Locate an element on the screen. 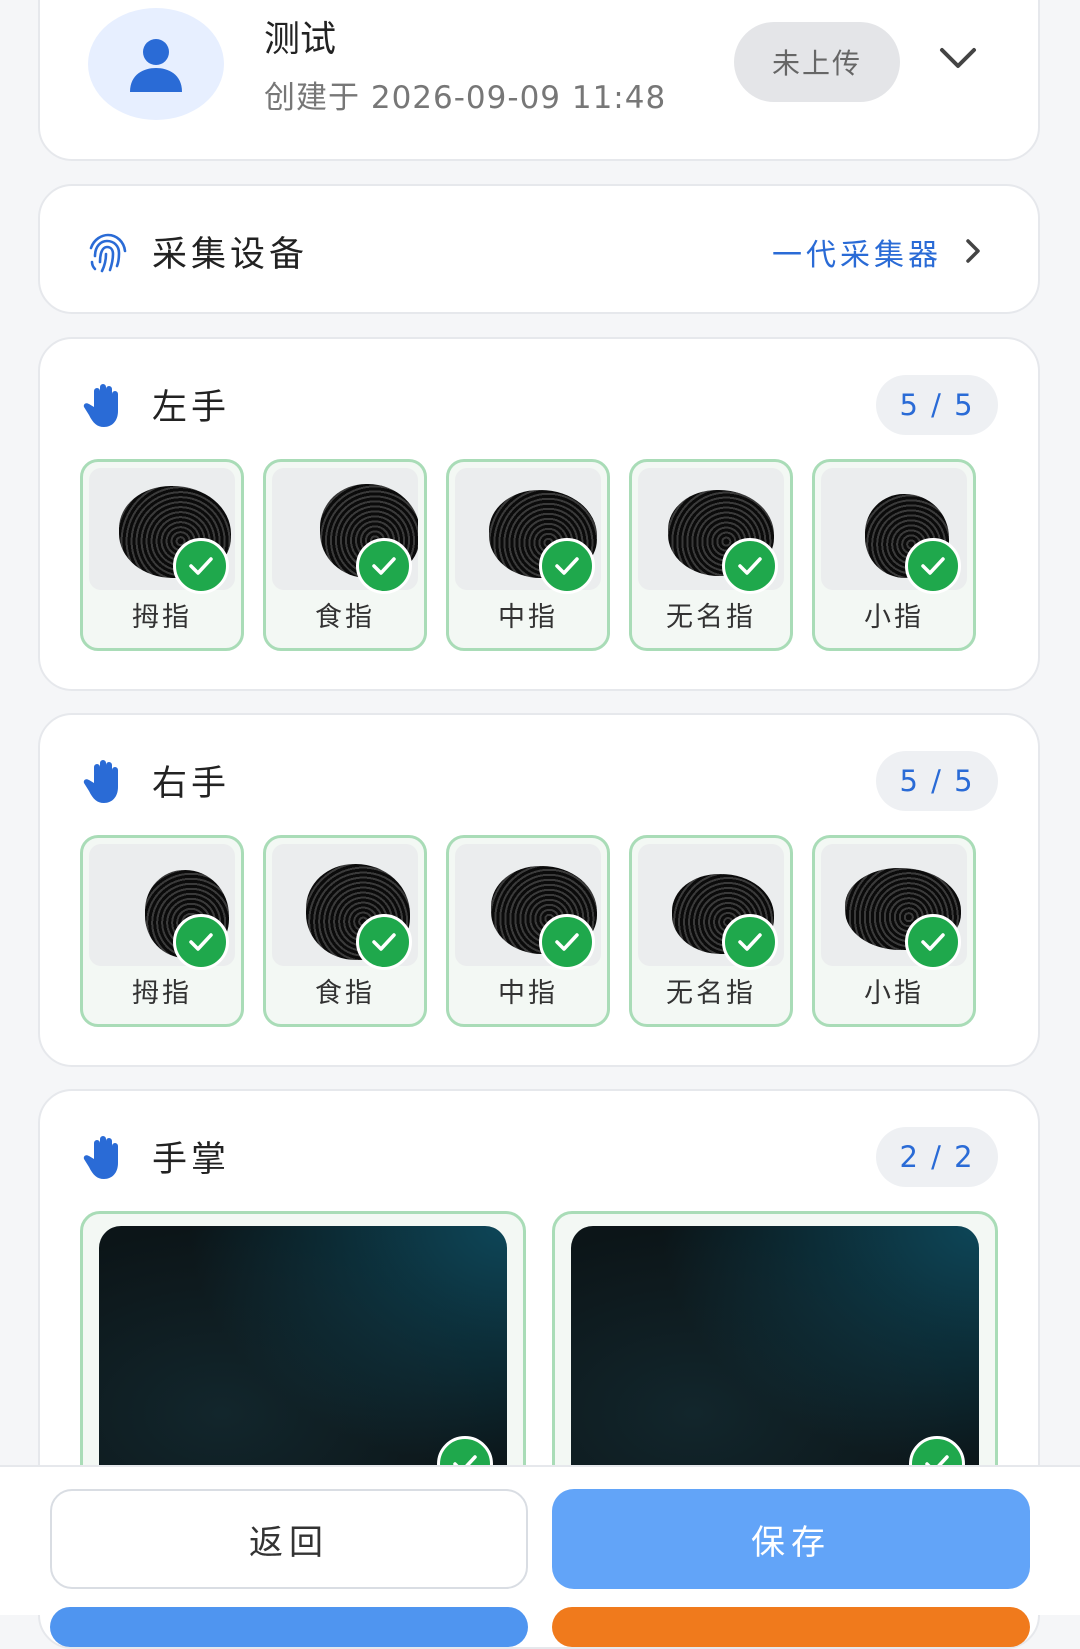  section-title: 手掌 is located at coordinates (191, 1160).